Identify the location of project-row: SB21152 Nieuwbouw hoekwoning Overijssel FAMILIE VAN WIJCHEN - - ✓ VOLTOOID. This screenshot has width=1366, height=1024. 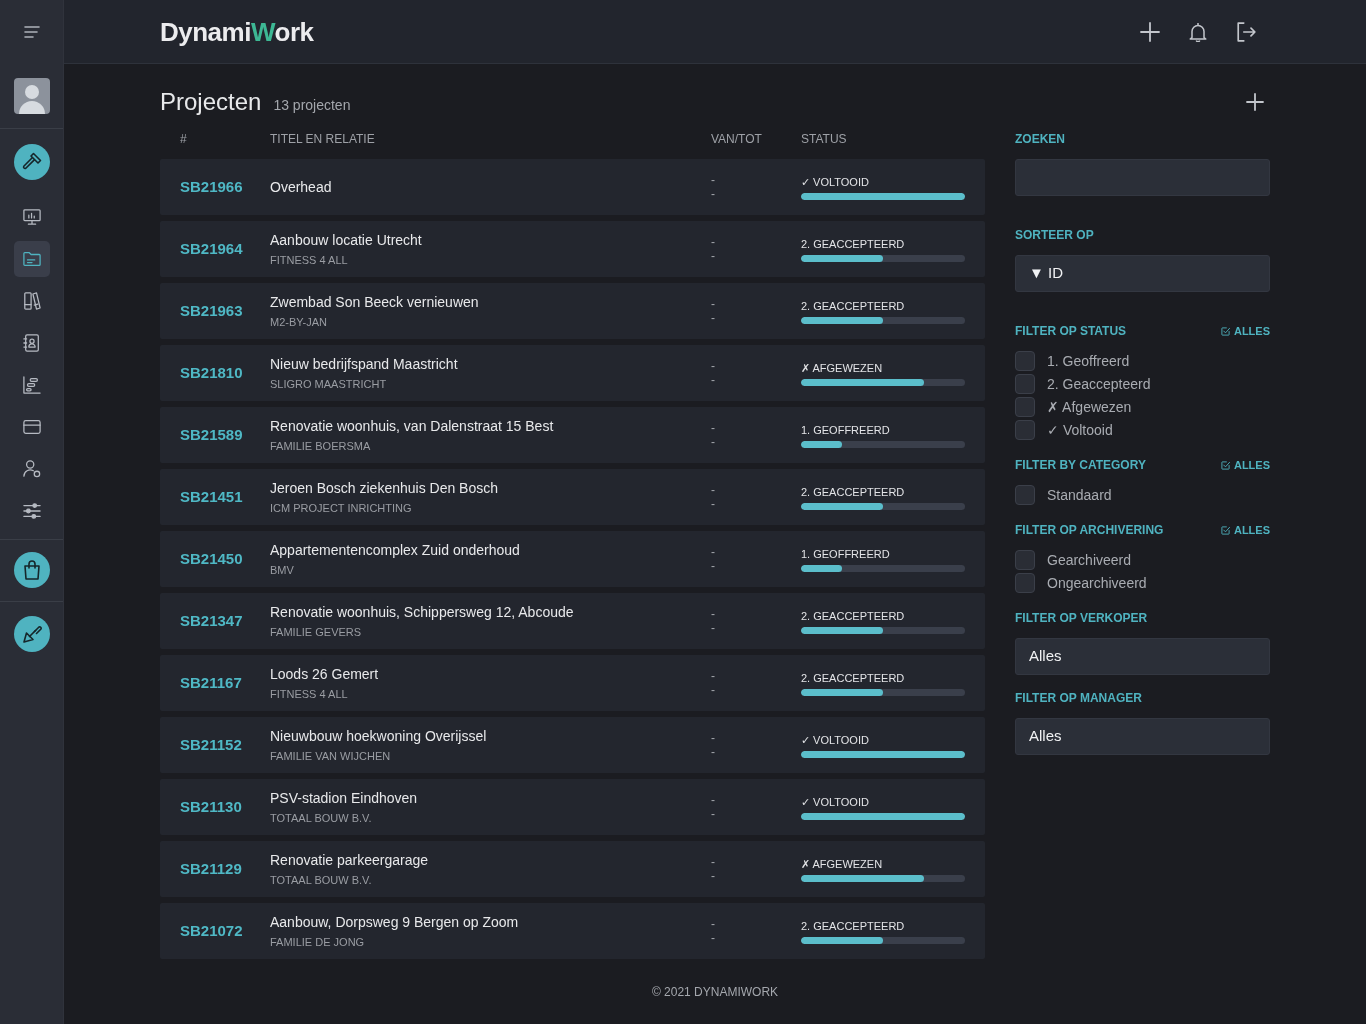
(572, 745).